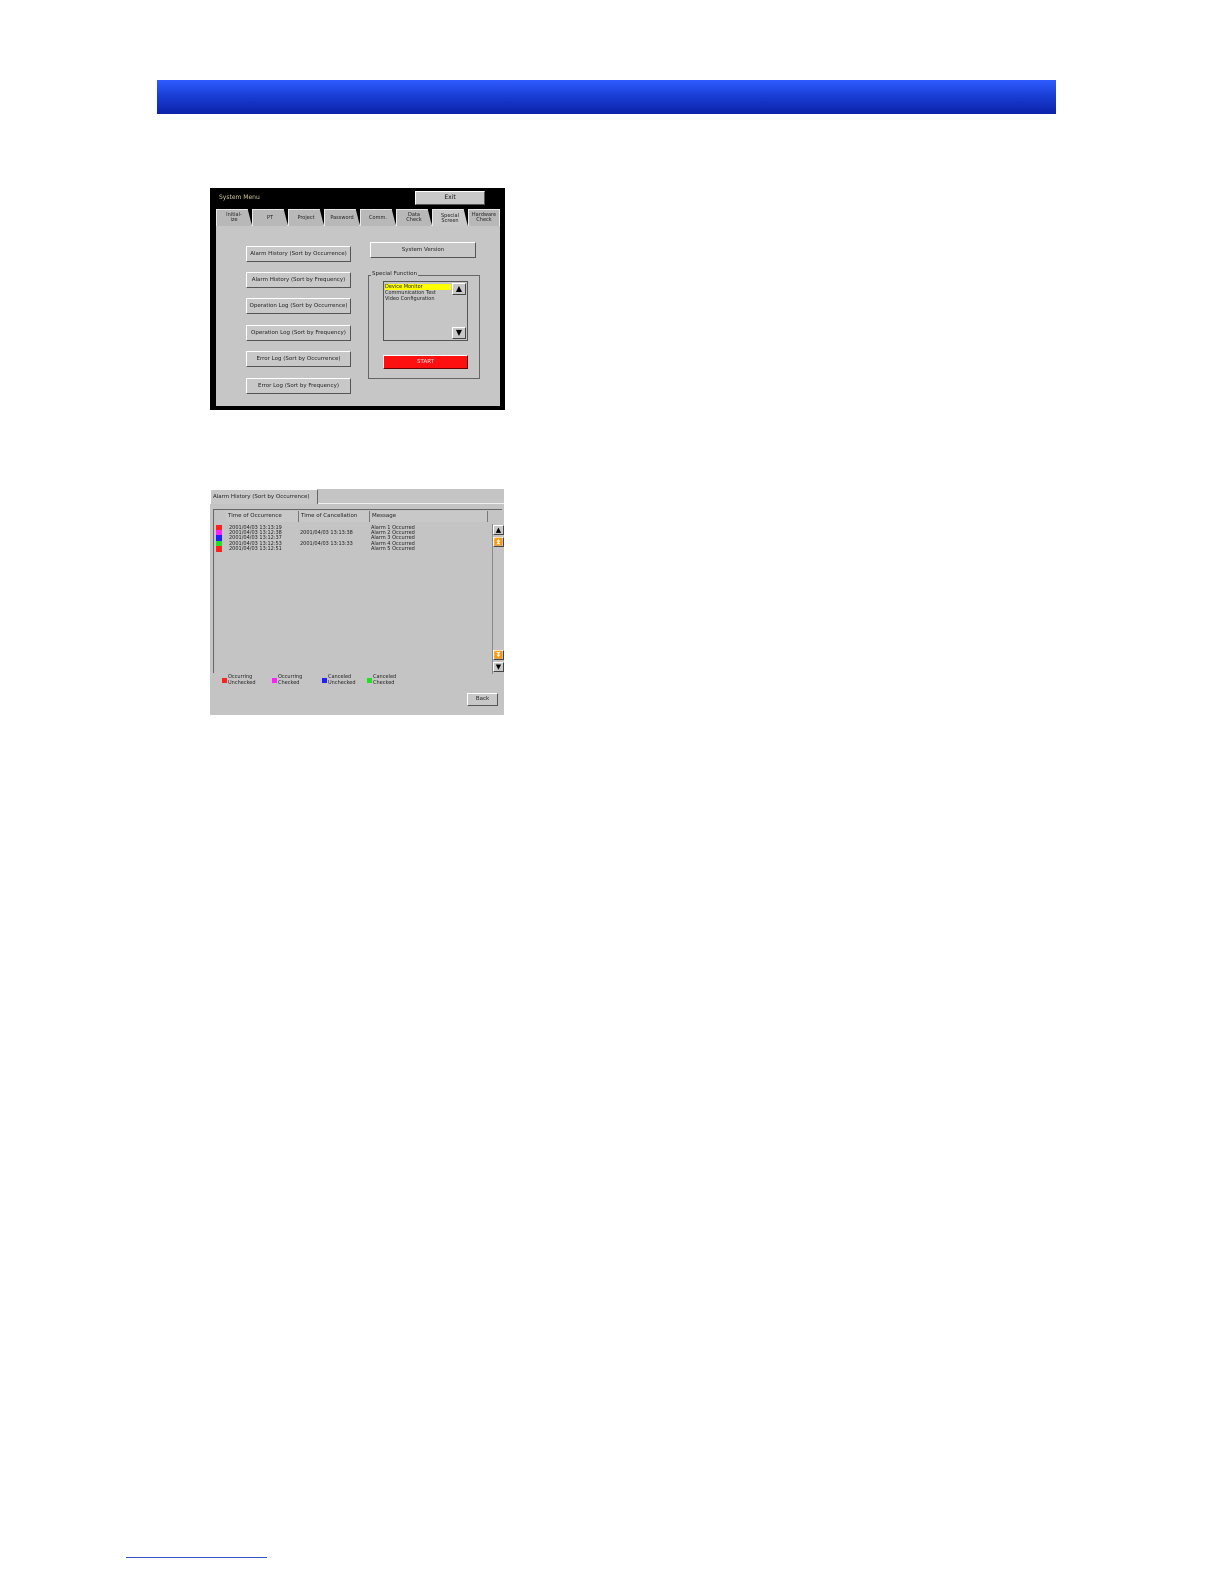  Describe the element at coordinates (255, 549) in the screenshot. I see `row-occurrence: 2001/04/03 13:12:51` at that location.